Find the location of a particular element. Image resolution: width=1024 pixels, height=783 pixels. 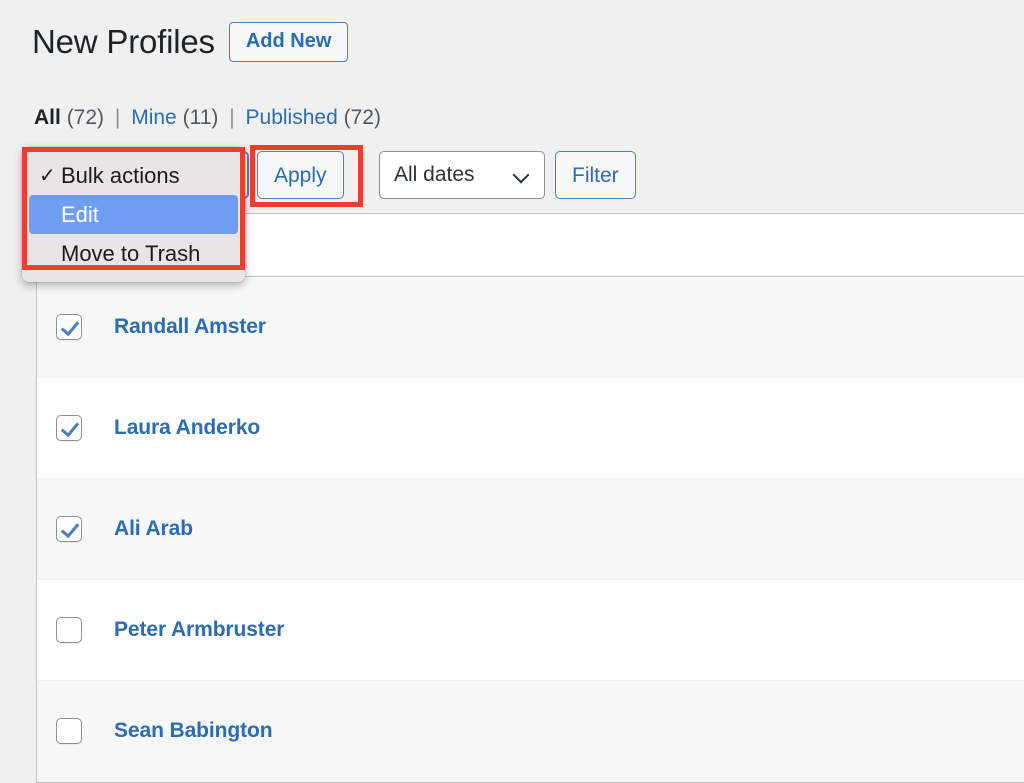

bulk-action-option-label: Bulk actions is located at coordinates (120, 175).